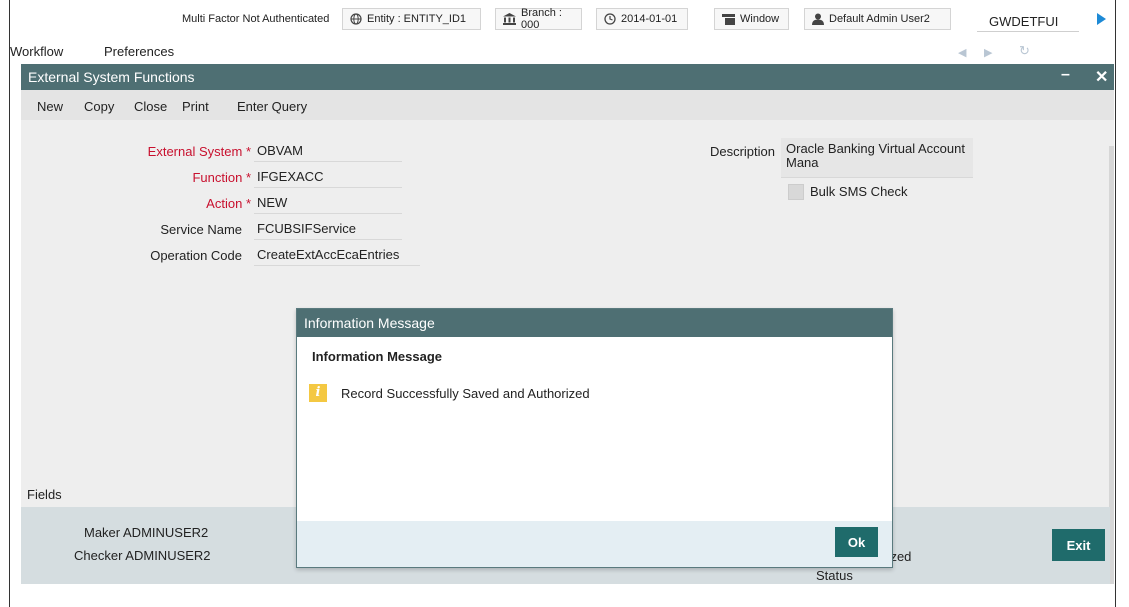 This screenshot has height=607, width=1129. I want to click on copy-button: Copy, so click(99, 106).